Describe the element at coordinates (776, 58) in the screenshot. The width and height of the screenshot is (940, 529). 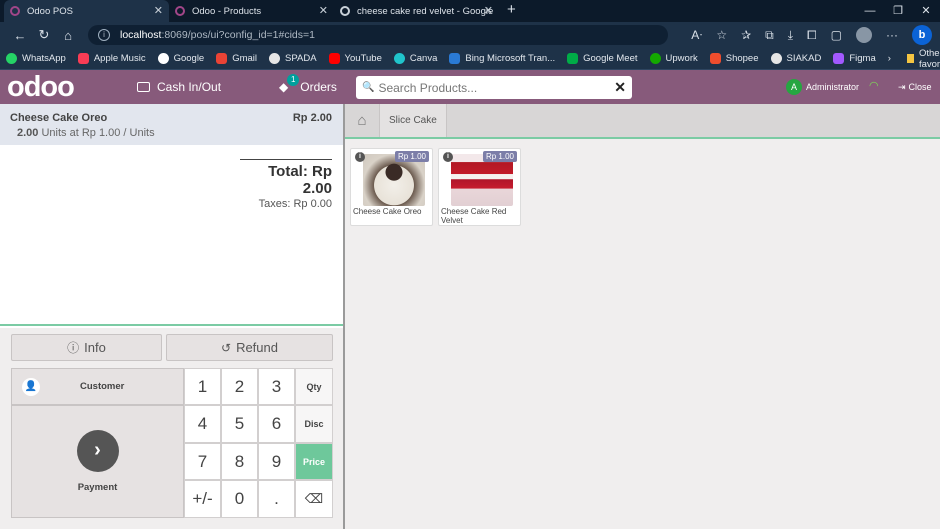
I see `siakad-icon` at that location.